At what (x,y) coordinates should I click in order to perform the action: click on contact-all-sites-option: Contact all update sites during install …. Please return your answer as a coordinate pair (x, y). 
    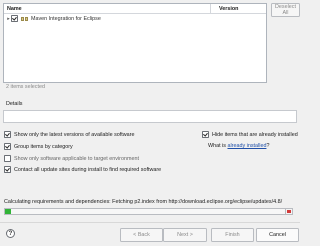
    Looking at the image, I should click on (82, 169).